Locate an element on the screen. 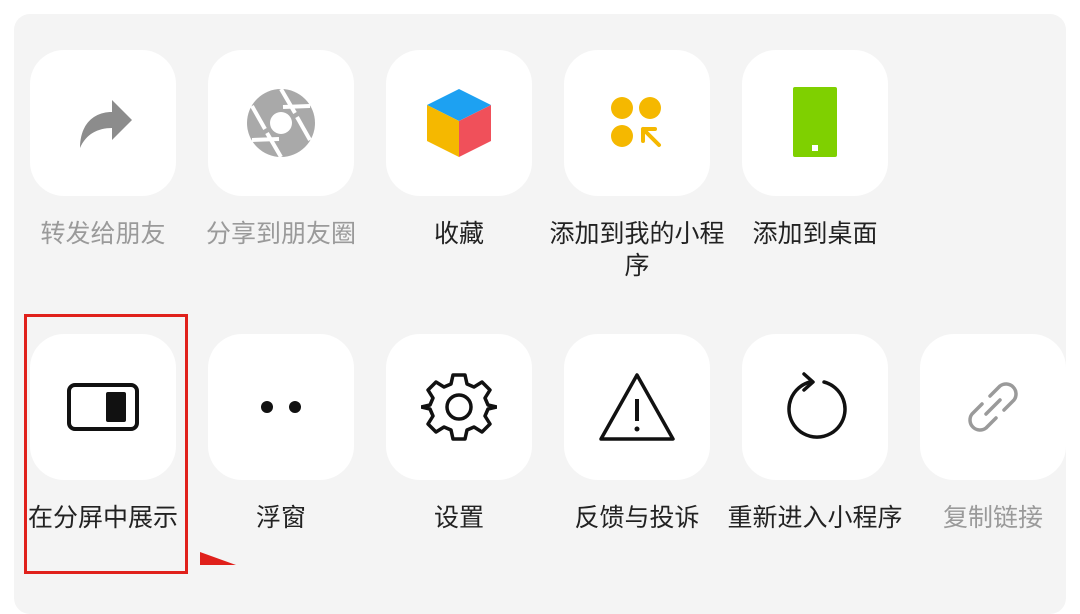  add-to-desktop-button: 添加到桌面 is located at coordinates (815, 150).